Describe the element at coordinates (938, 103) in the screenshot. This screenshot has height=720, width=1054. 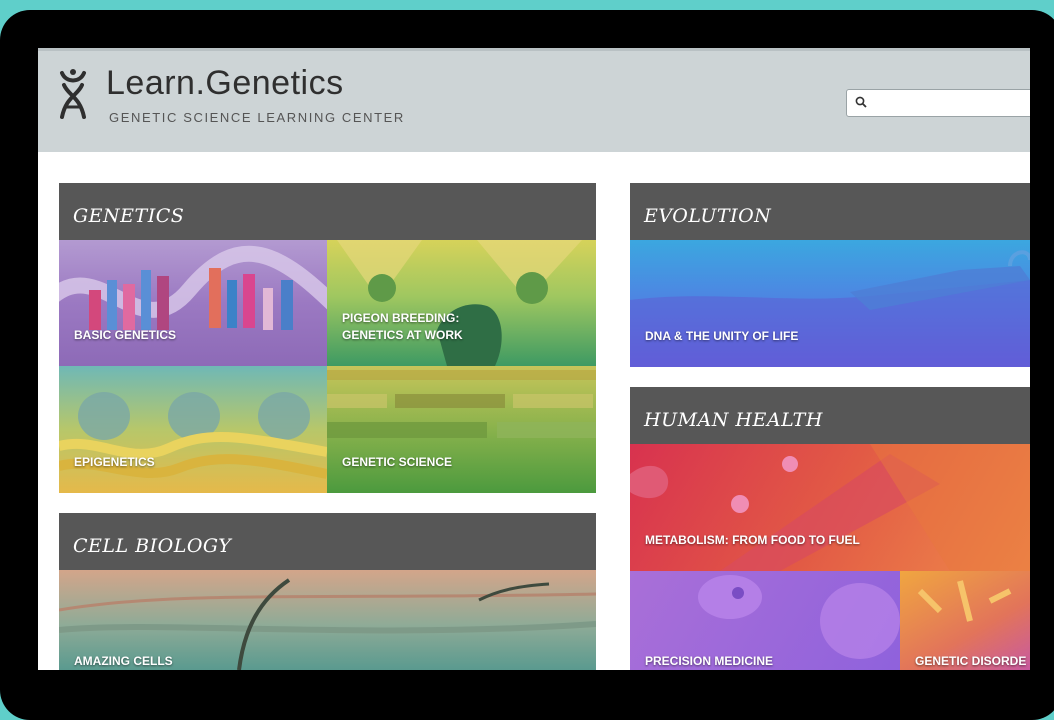
I see `search-input` at that location.